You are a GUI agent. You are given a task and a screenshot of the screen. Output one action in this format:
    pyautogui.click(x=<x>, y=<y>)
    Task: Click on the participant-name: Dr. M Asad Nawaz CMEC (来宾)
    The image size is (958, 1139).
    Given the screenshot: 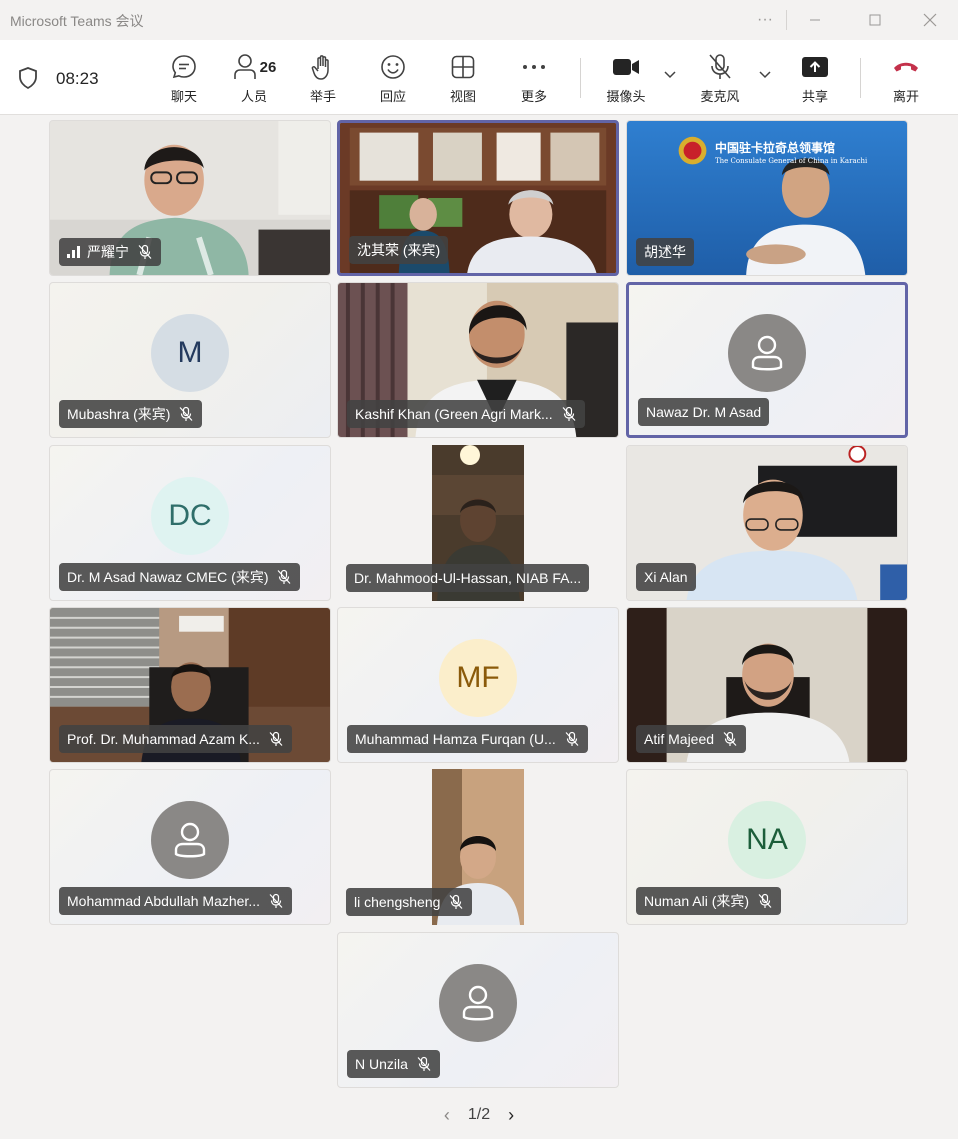 What is the action you would take?
    pyautogui.click(x=168, y=577)
    